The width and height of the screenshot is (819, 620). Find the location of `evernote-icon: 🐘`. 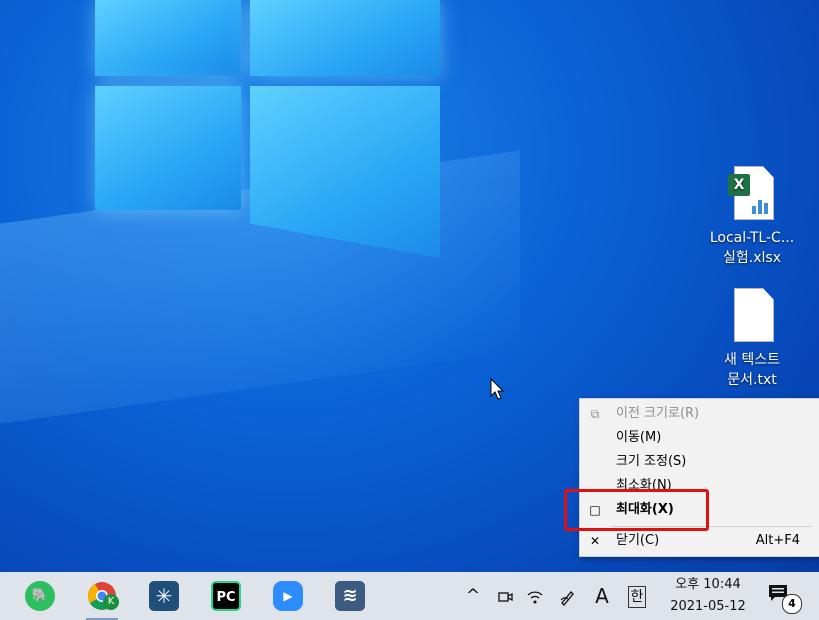

evernote-icon: 🐘 is located at coordinates (40, 596).